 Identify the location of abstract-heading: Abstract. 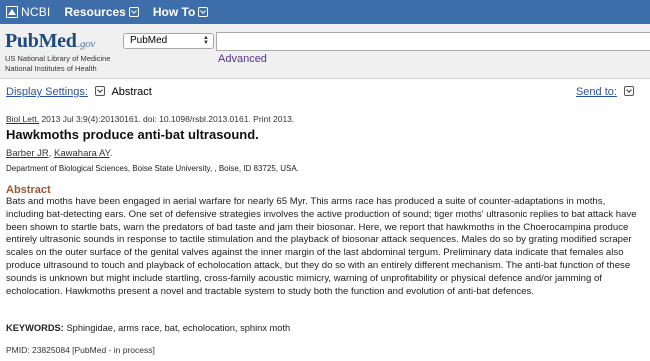
(28, 190).